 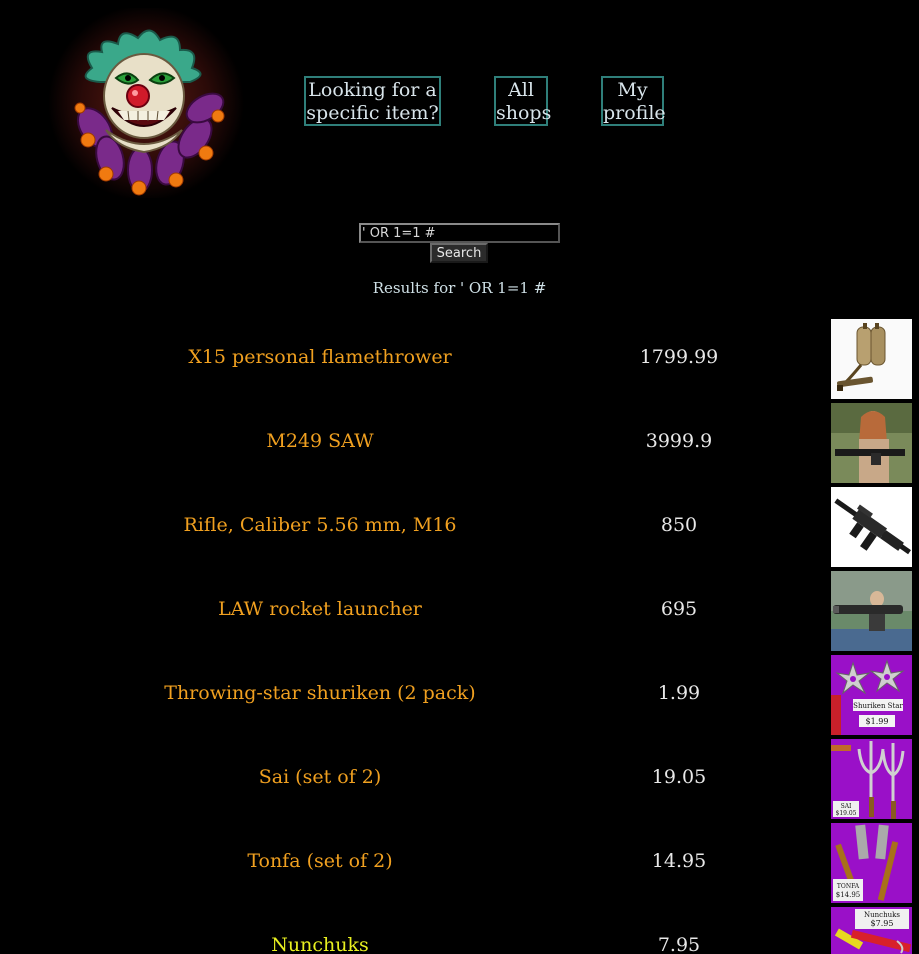 What do you see at coordinates (871, 527) in the screenshot?
I see `m16-rifle-image` at bounding box center [871, 527].